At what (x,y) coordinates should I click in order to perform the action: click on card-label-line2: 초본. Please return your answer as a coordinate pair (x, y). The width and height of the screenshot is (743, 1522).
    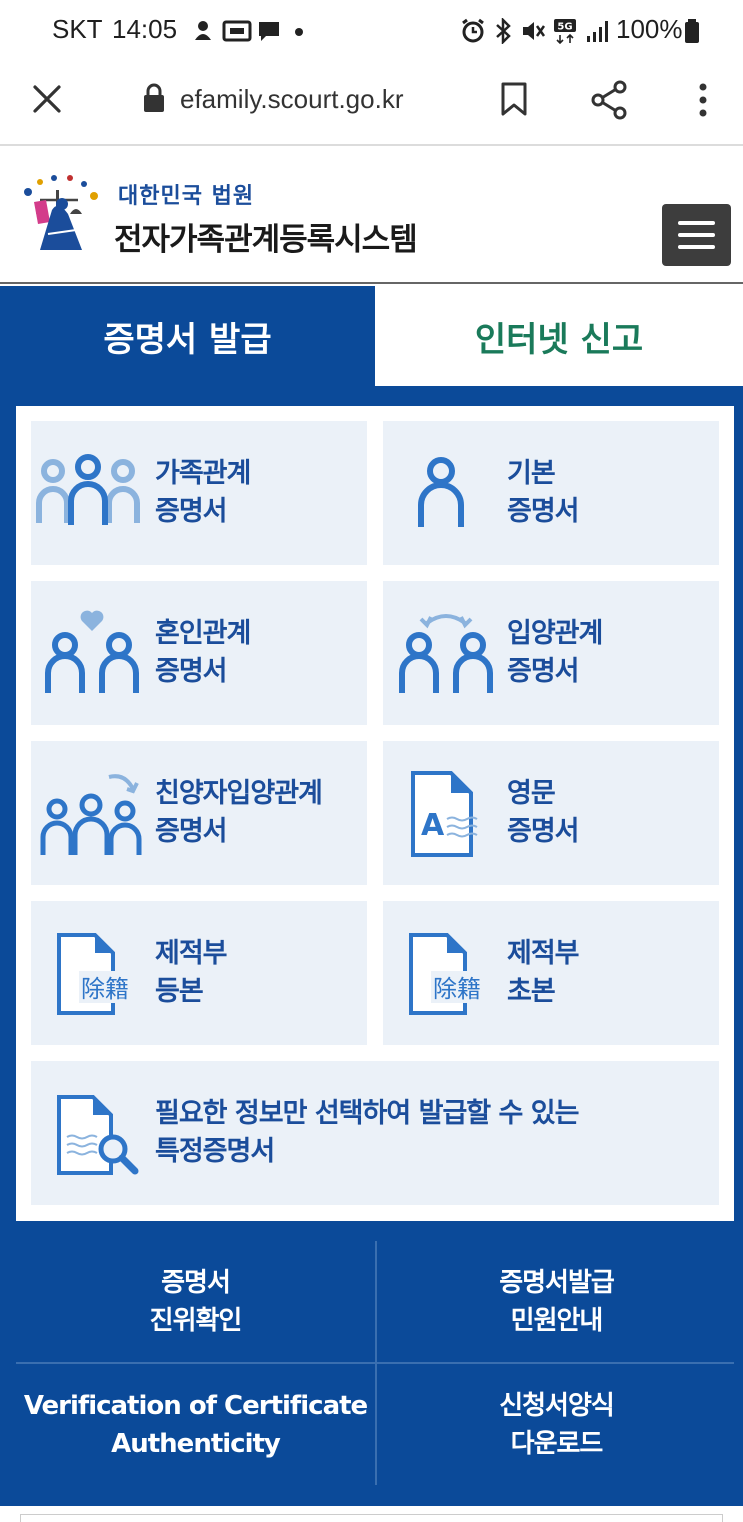
    Looking at the image, I should click on (531, 991).